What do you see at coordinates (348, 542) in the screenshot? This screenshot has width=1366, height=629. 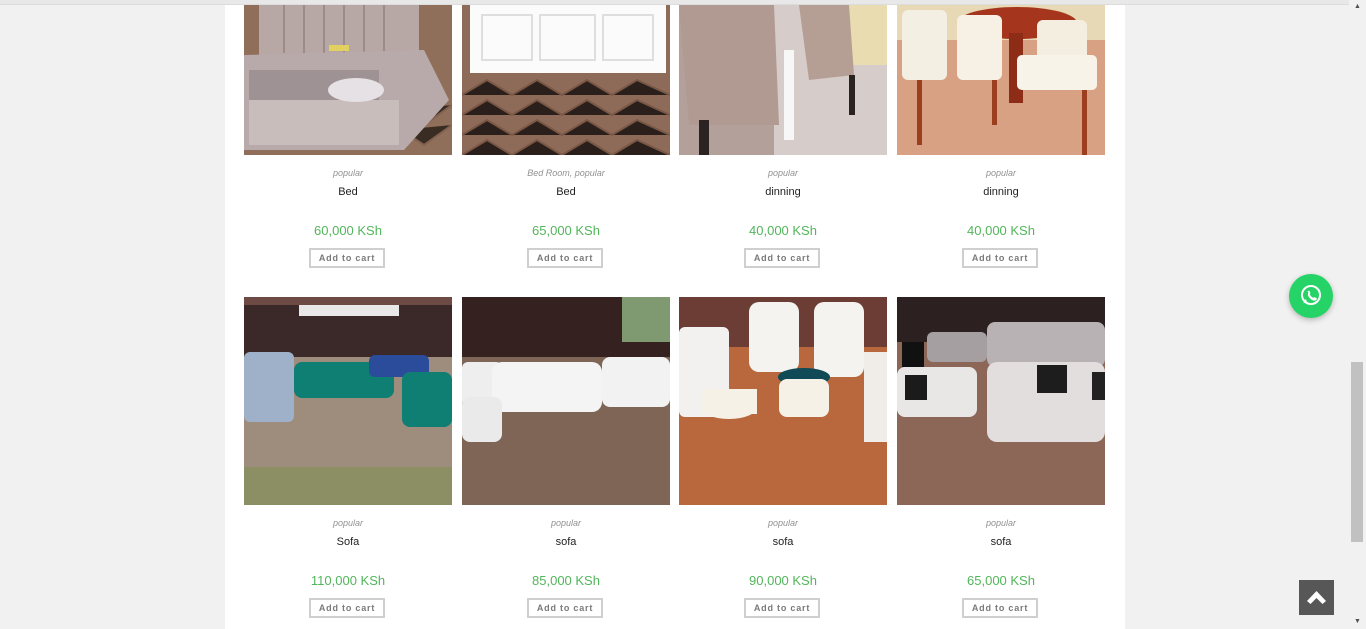 I see `product-title: Sofa` at bounding box center [348, 542].